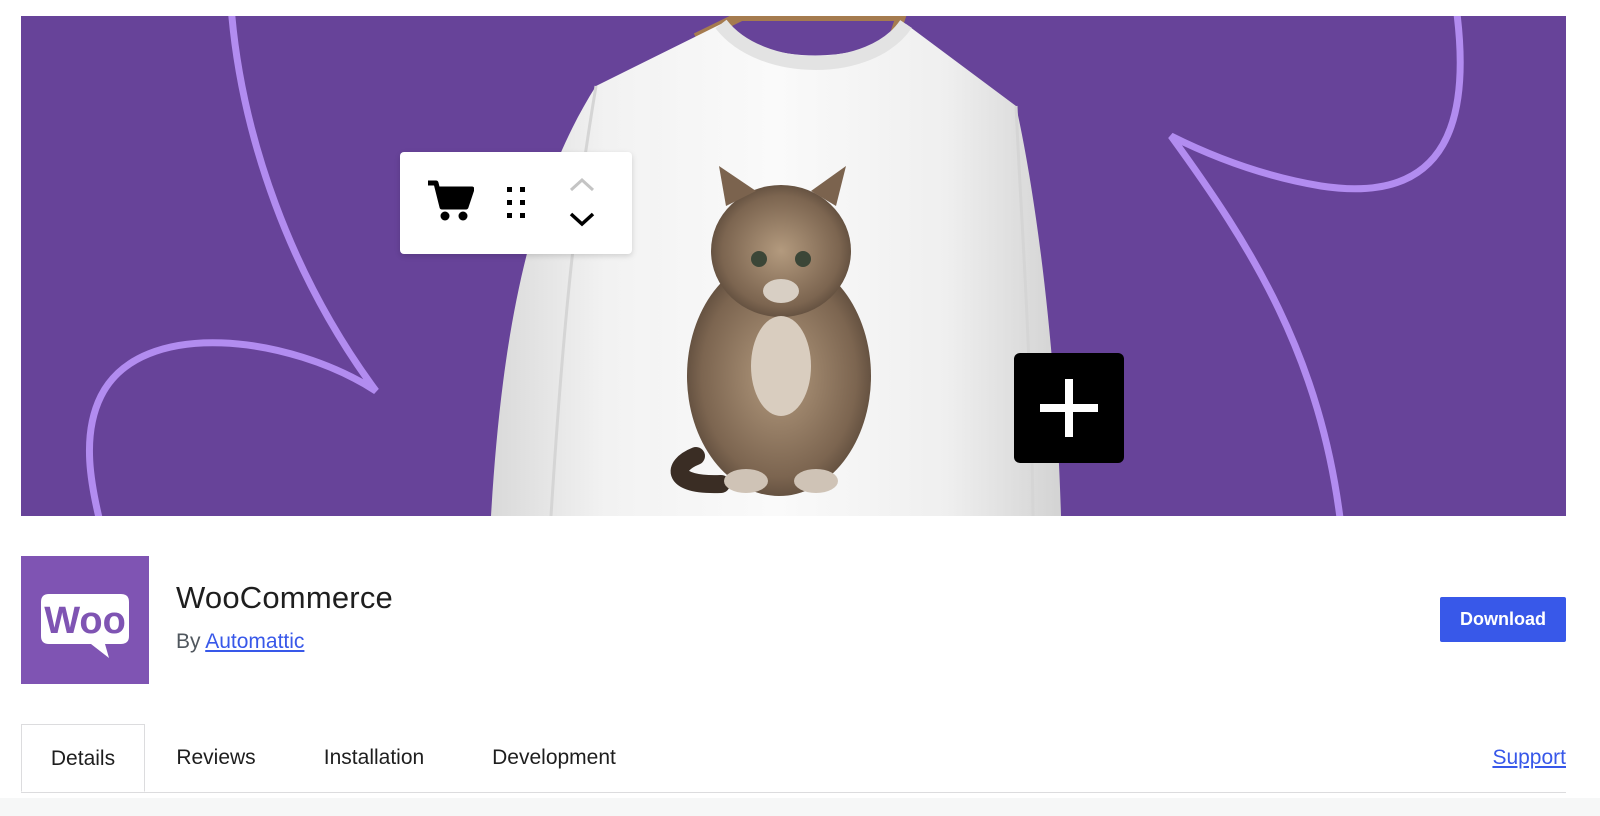 The height and width of the screenshot is (816, 1600). I want to click on logo-text: Woo, so click(85, 621).